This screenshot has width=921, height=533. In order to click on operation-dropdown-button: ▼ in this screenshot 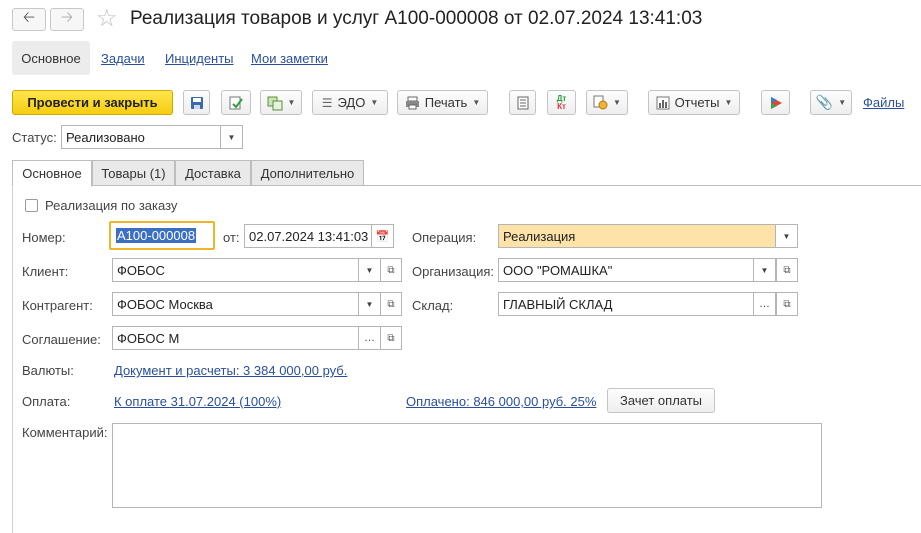, I will do `click(787, 236)`.